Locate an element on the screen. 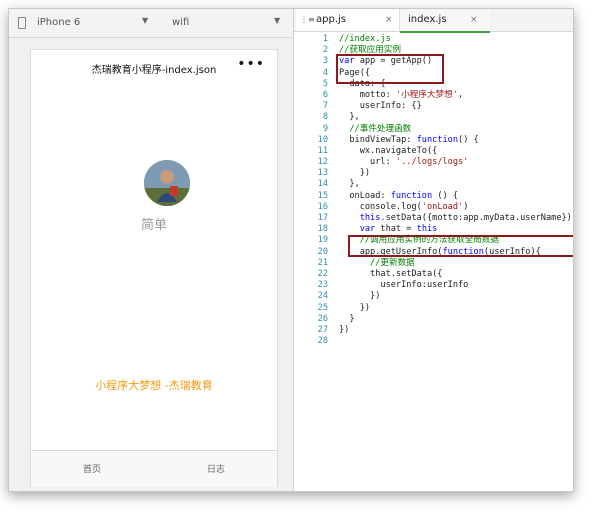 The image size is (606, 524). line-number: 9 is located at coordinates (325, 128).